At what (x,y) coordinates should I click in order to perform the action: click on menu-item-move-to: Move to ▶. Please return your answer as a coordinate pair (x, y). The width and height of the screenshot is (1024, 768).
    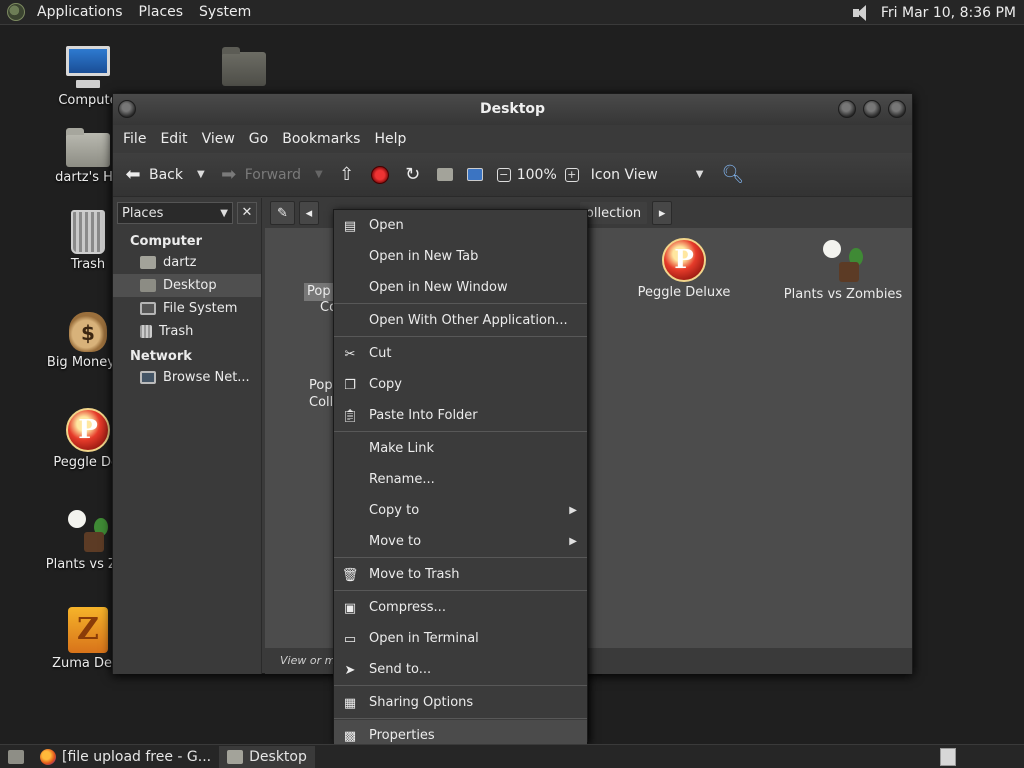
    Looking at the image, I should click on (460, 541).